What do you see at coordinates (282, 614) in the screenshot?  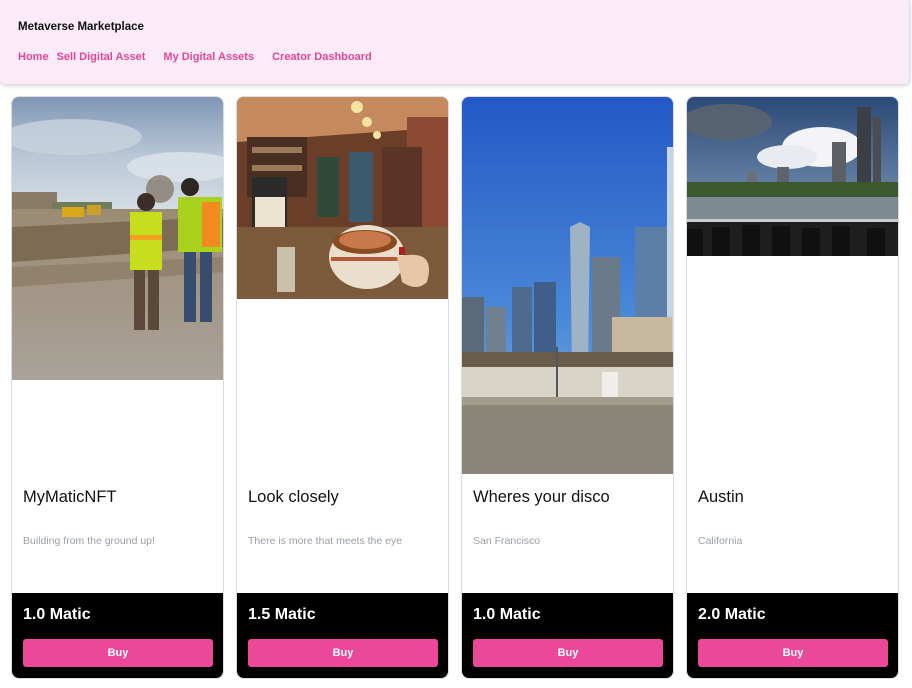 I see `nft-price: 1.5 Matic` at bounding box center [282, 614].